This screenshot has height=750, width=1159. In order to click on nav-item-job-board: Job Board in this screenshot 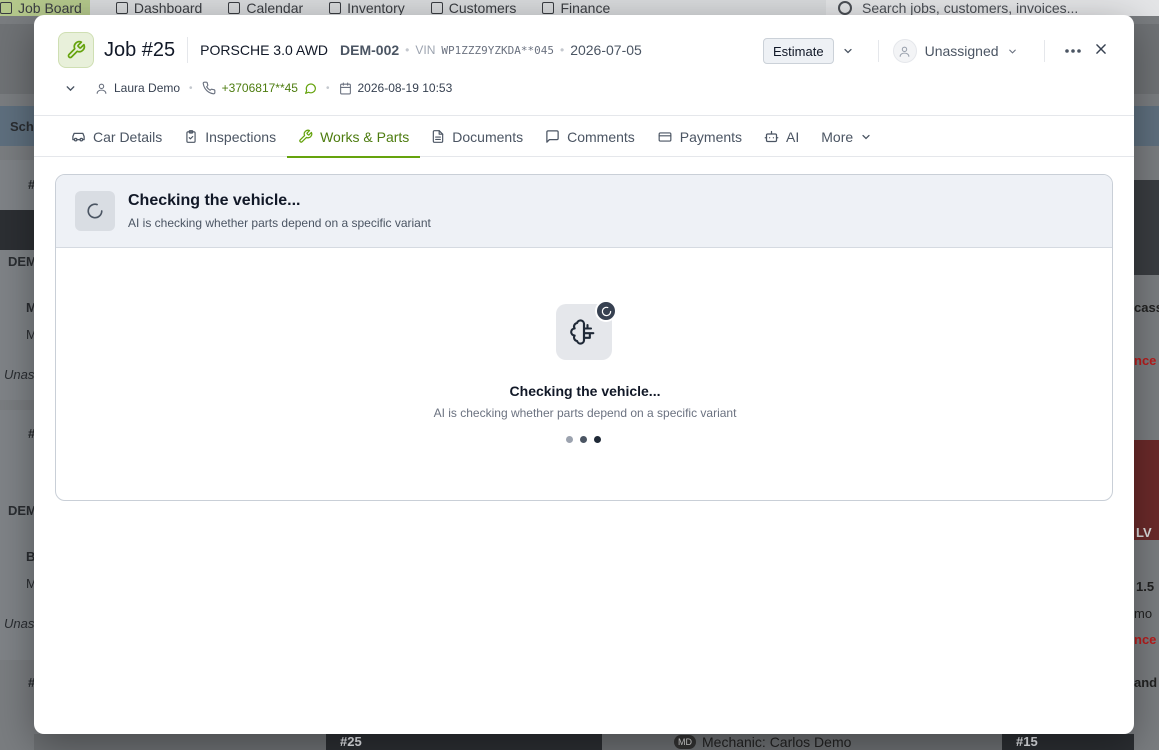, I will do `click(45, 8)`.